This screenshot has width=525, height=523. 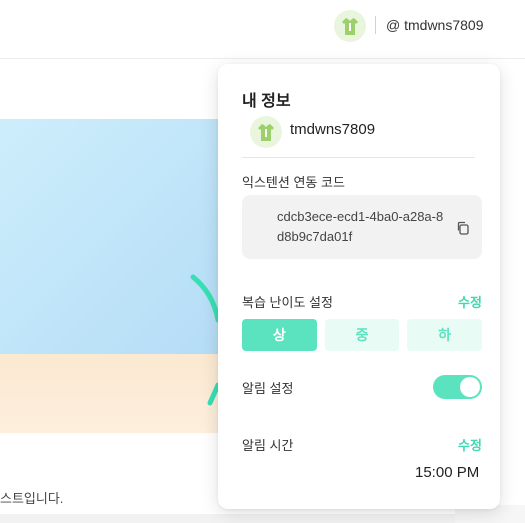 What do you see at coordinates (470, 301) in the screenshot?
I see `difficulty-edit-link: 수정` at bounding box center [470, 301].